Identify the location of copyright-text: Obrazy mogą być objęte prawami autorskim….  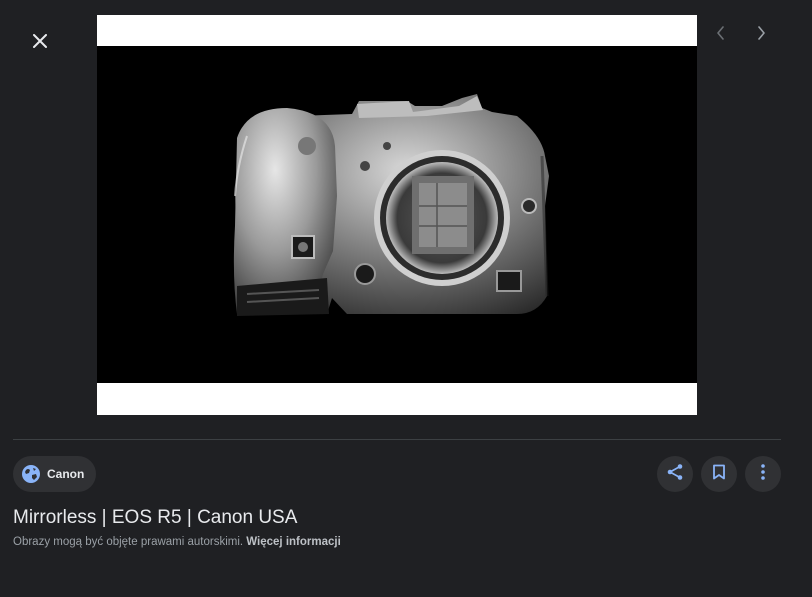
(128, 542).